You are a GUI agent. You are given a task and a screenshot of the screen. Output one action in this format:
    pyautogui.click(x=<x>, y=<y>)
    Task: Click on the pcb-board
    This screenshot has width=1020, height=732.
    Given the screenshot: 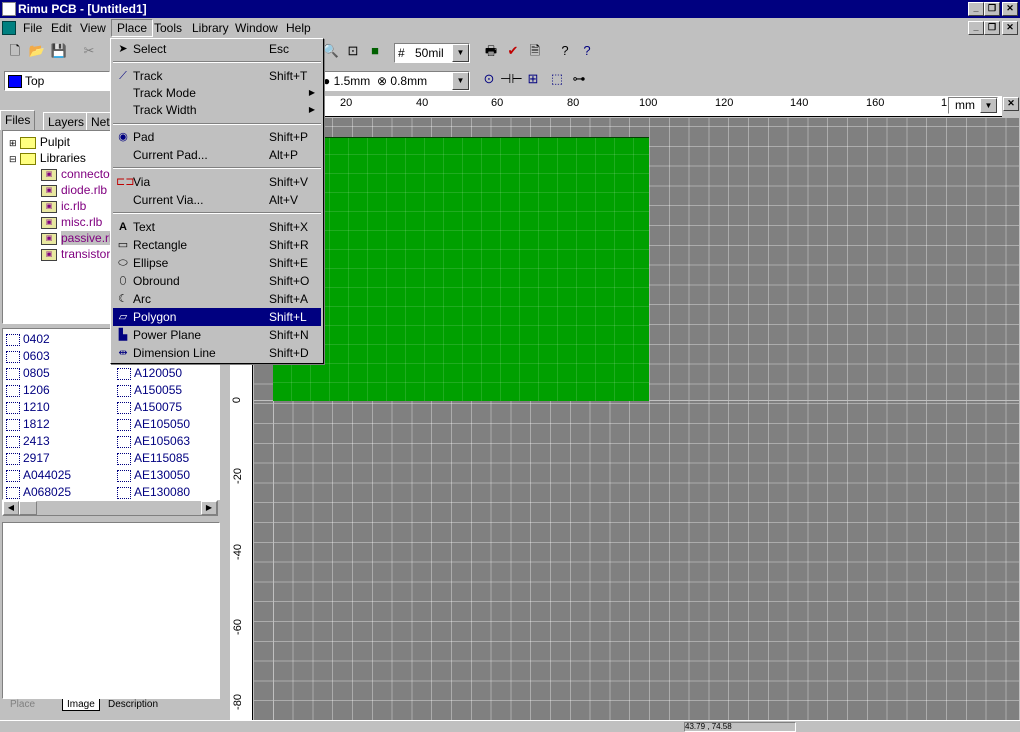 What is the action you would take?
    pyautogui.click(x=461, y=269)
    